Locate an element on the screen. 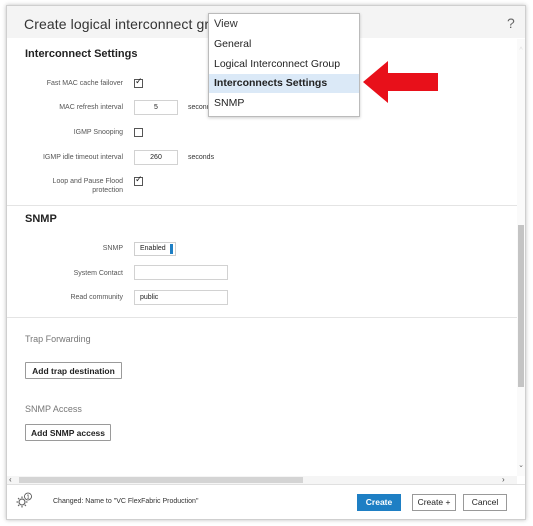 Image resolution: width=533 pixels, height=526 pixels. snmp-access-title: SNMP Access is located at coordinates (53, 409).